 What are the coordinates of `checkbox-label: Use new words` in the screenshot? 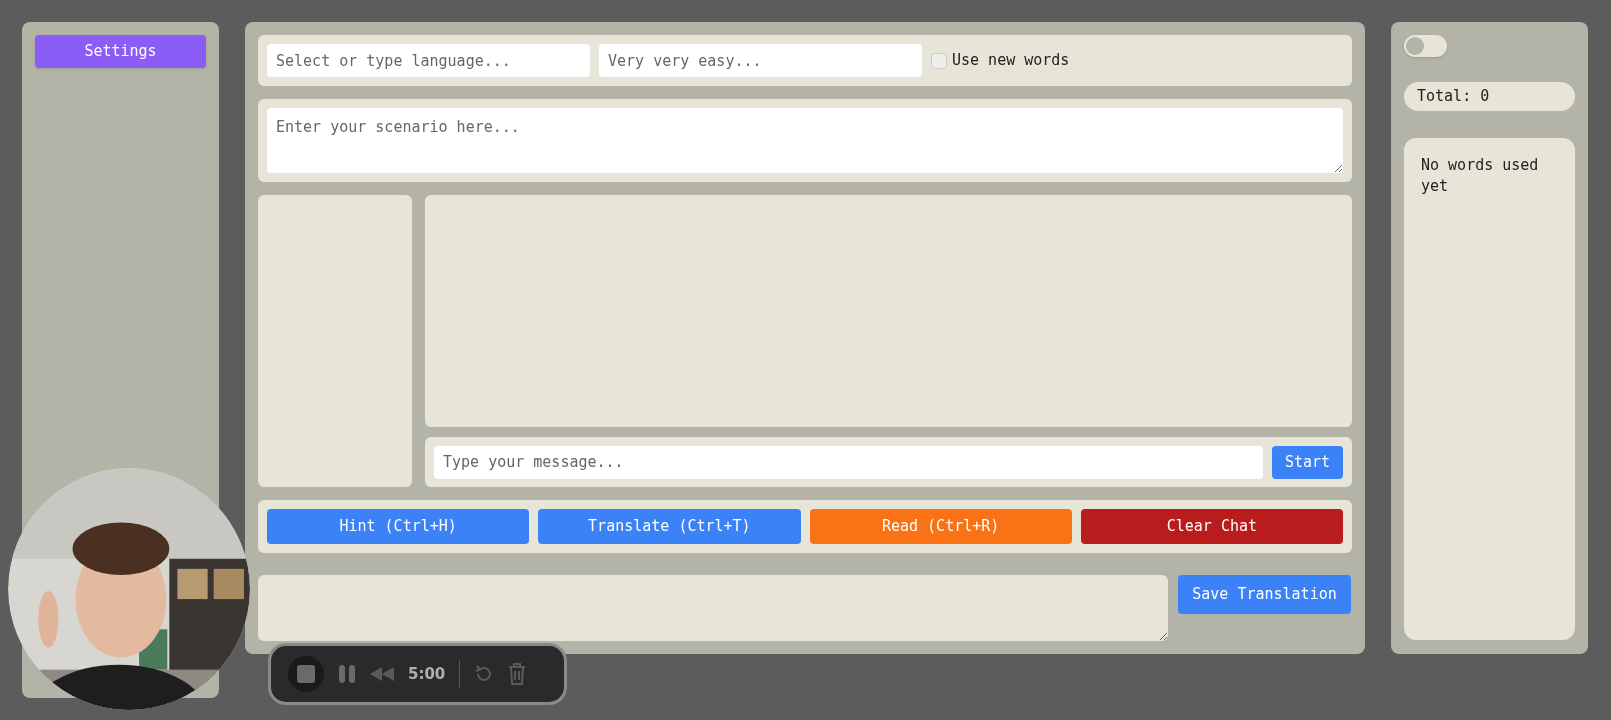 It's located at (1011, 61).